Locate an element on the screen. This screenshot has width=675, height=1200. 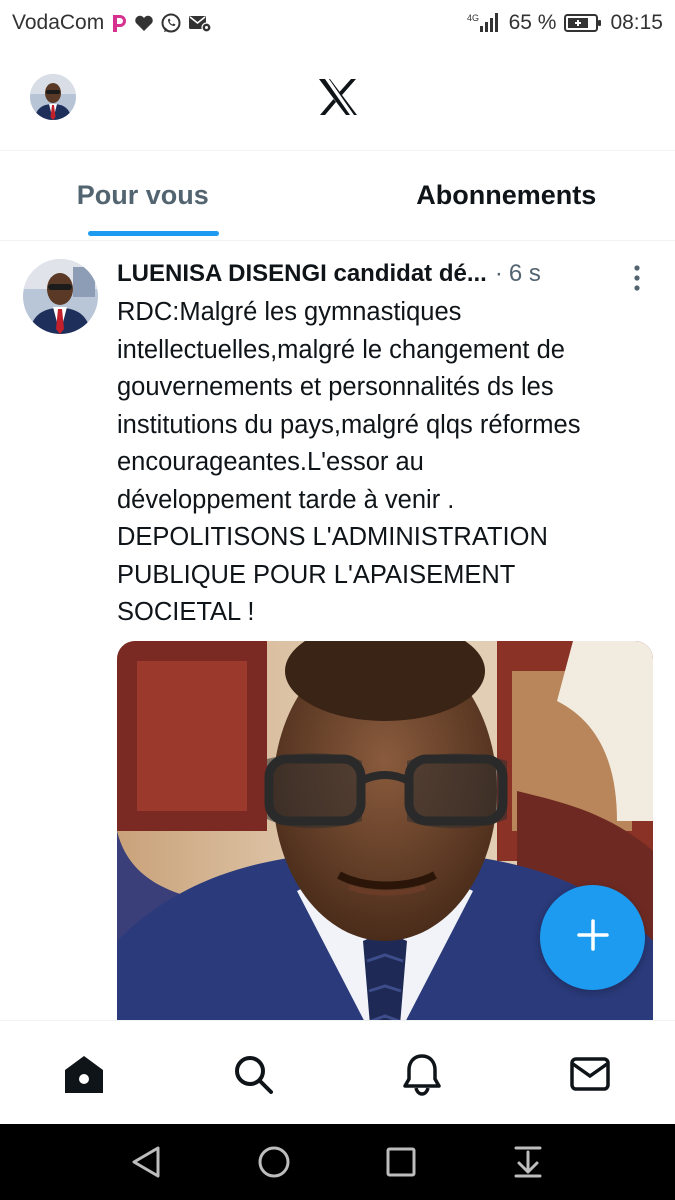
tweet-text-line: gouvernements et personnalités ds les is located at coordinates (335, 387).